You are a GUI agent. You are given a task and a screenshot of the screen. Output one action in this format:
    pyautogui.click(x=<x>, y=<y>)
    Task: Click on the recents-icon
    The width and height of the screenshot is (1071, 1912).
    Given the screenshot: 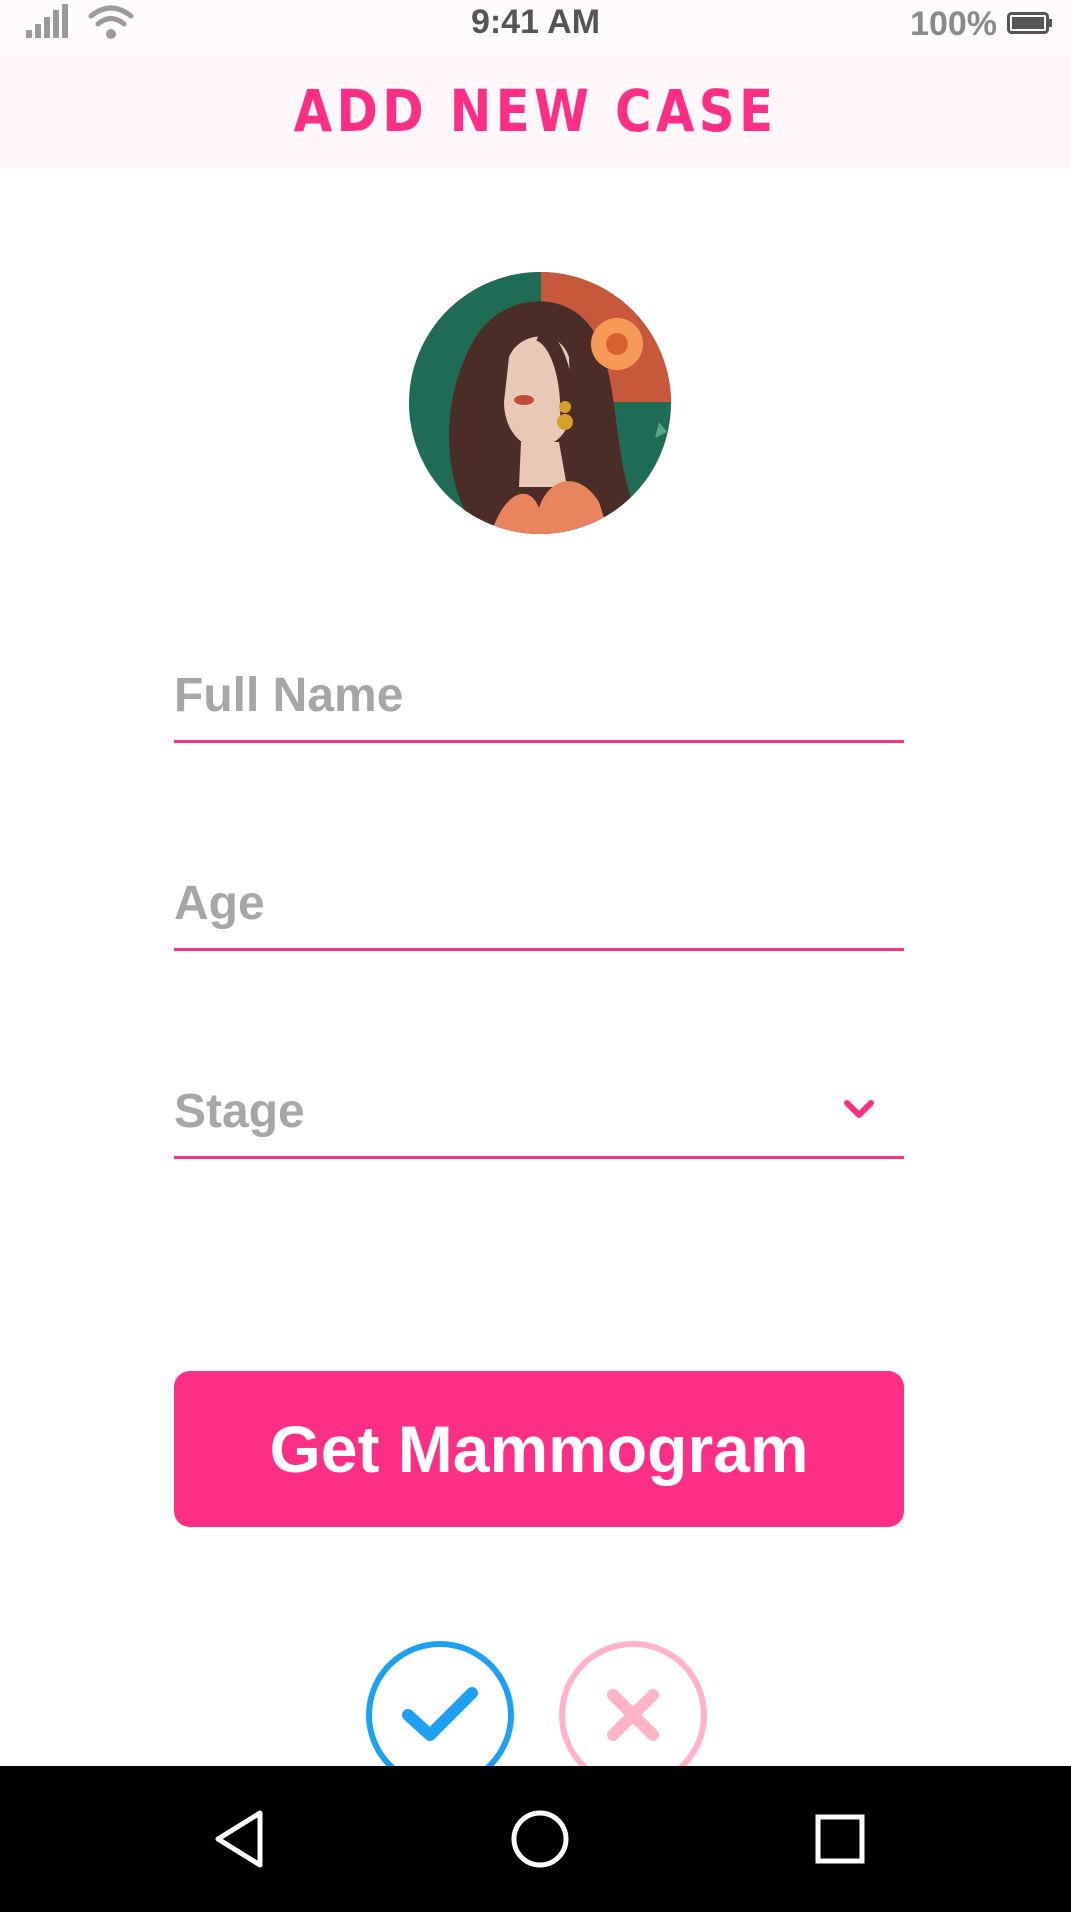 What is the action you would take?
    pyautogui.click(x=840, y=1839)
    